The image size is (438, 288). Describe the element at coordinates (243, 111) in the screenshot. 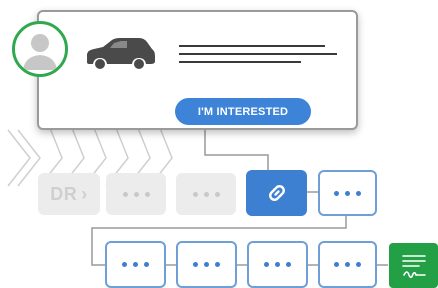

I see `im-interested-button: I'M INTERESTED` at that location.